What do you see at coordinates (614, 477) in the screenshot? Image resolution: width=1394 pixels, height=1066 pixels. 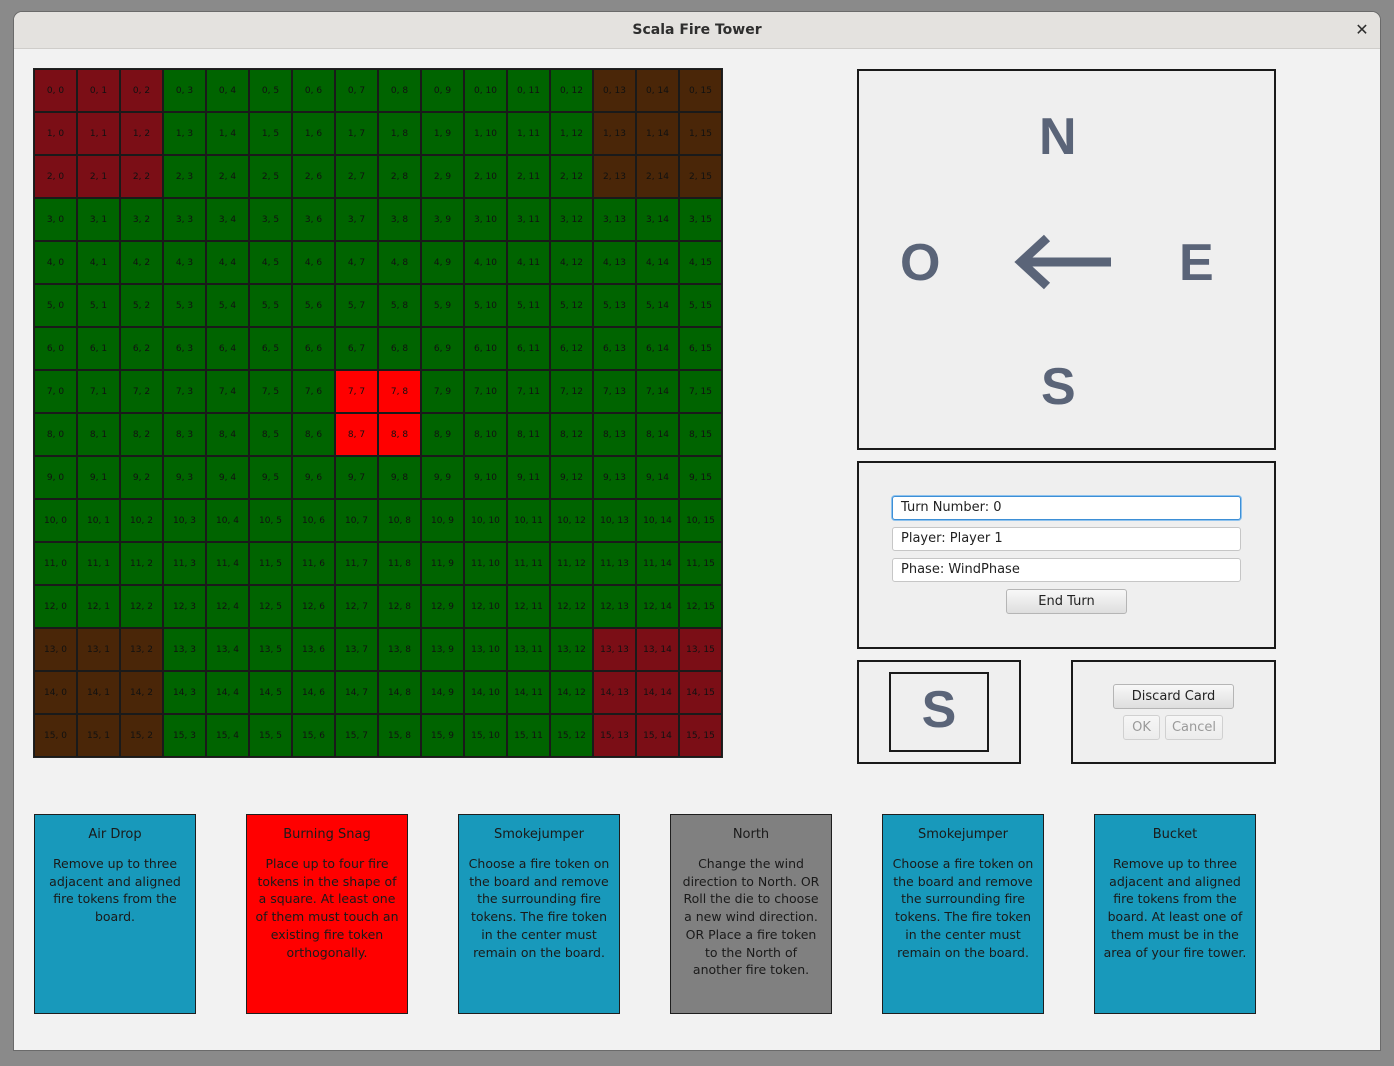 I see `board-cell: 9, 13` at bounding box center [614, 477].